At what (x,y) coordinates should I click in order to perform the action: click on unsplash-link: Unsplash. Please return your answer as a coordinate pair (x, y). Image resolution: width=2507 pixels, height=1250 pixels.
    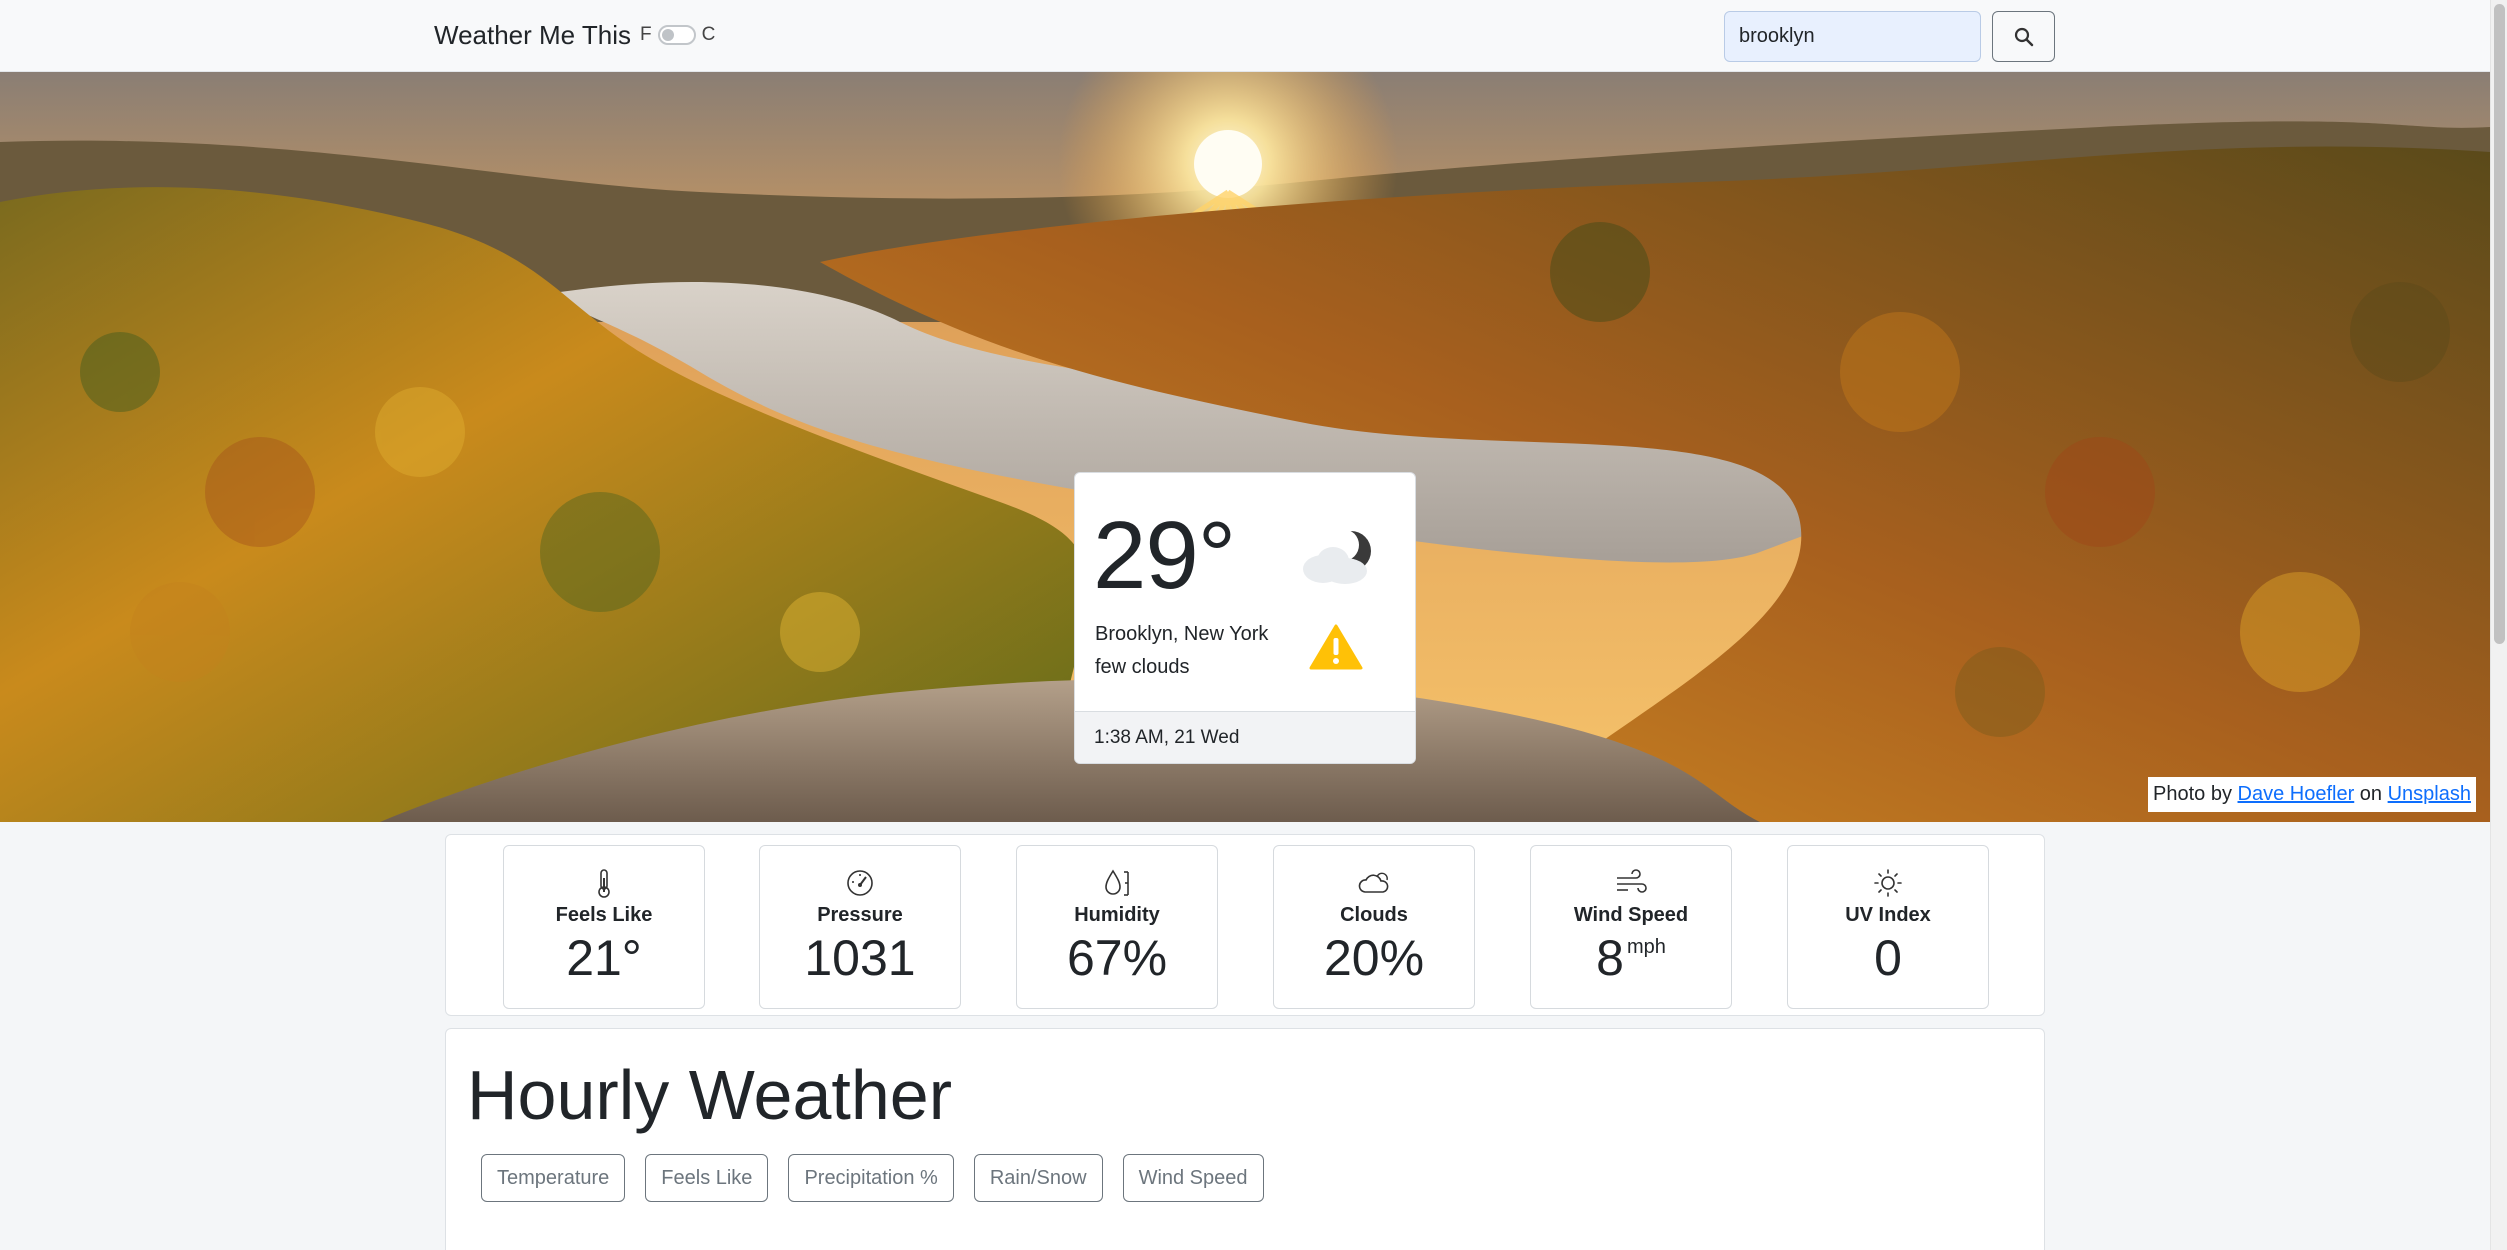
    Looking at the image, I should click on (2429, 794).